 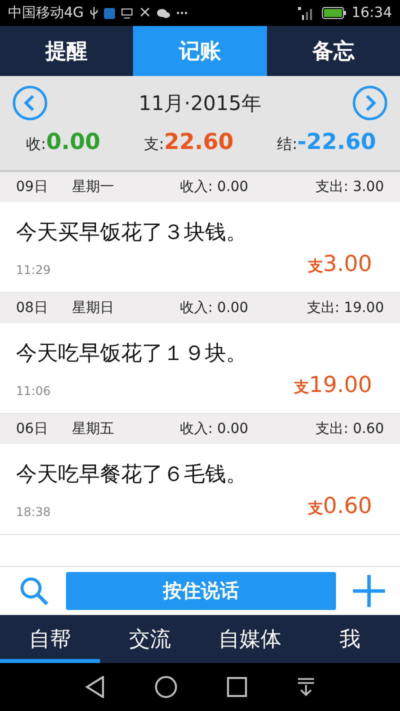 I want to click on bottom-tab: 我, so click(x=350, y=639).